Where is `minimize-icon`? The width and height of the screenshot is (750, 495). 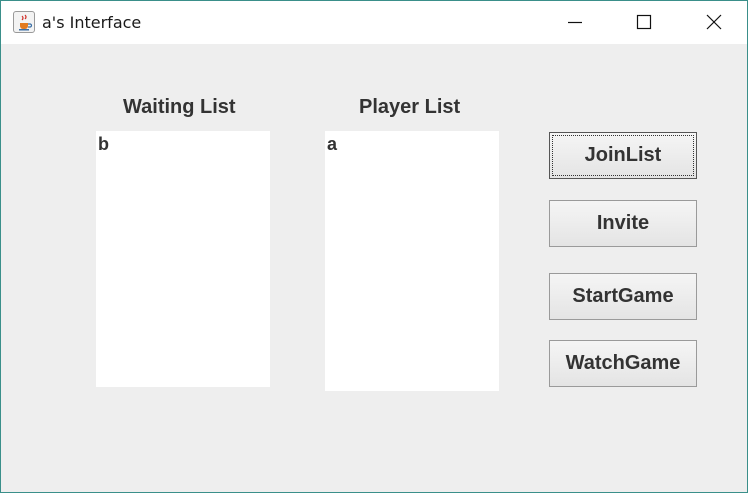
minimize-icon is located at coordinates (575, 22).